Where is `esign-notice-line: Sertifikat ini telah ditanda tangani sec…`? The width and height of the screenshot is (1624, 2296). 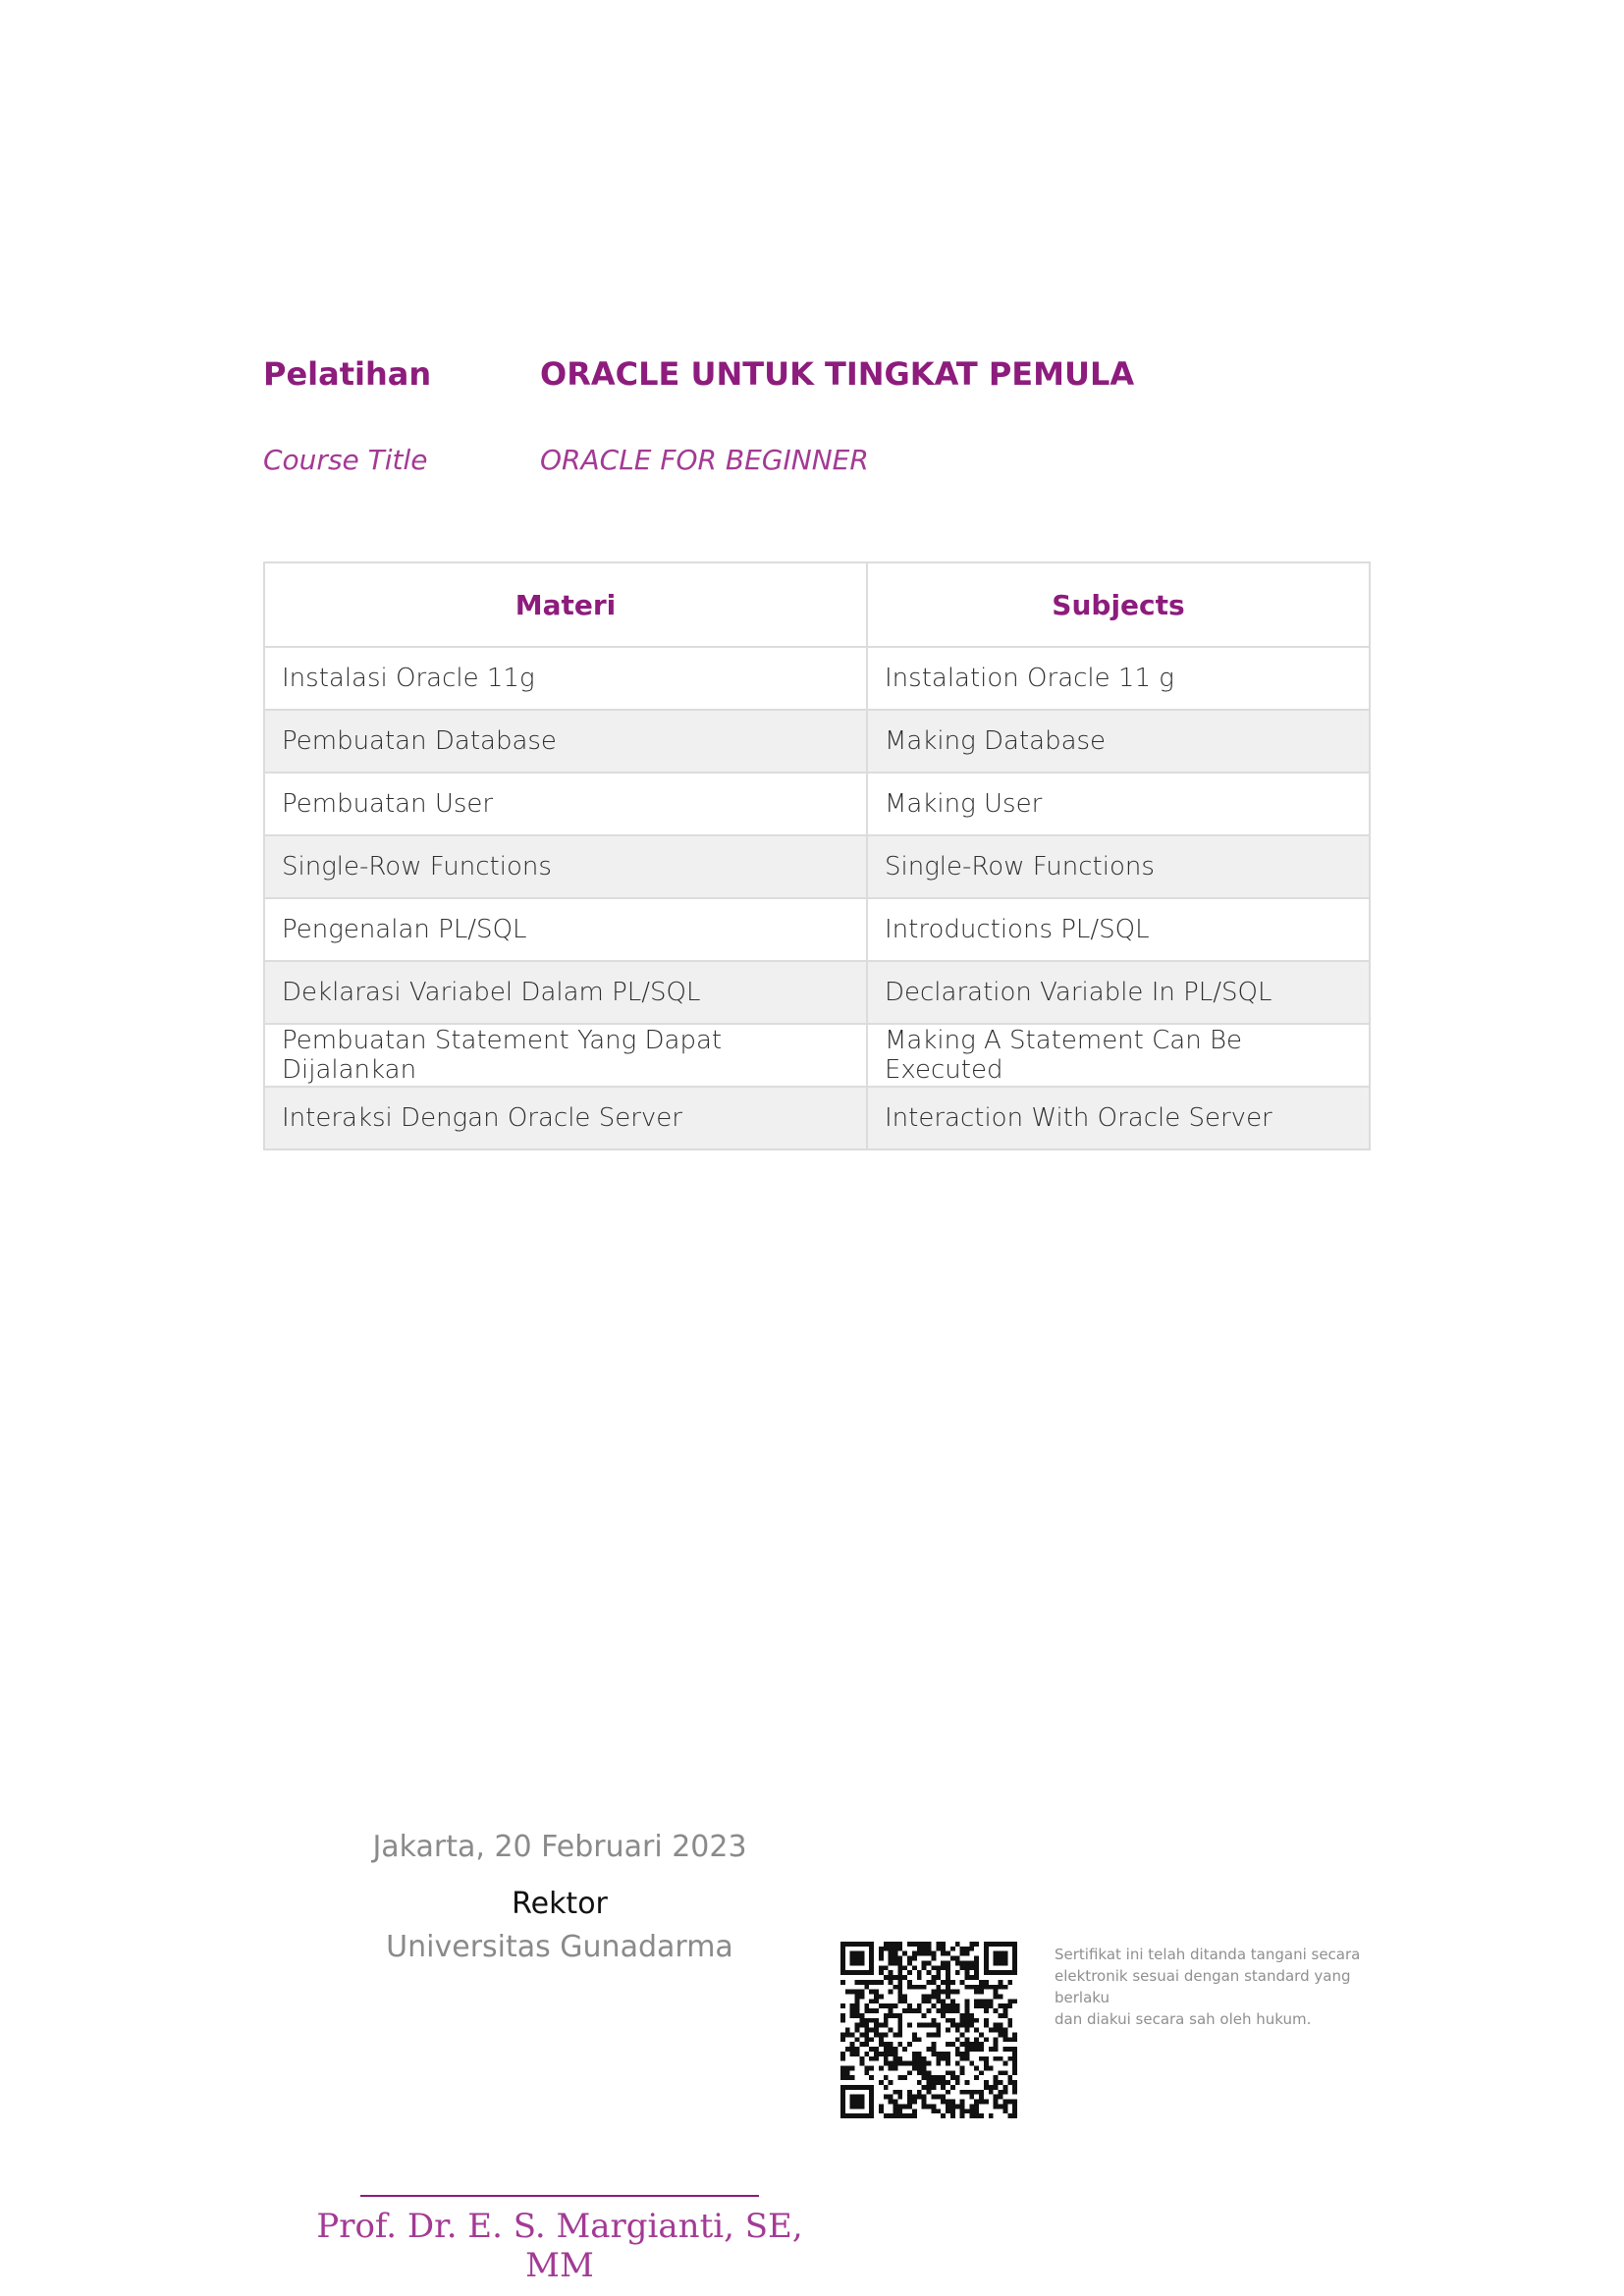 esign-notice-line: Sertifikat ini telah ditanda tangani sec… is located at coordinates (1208, 1954).